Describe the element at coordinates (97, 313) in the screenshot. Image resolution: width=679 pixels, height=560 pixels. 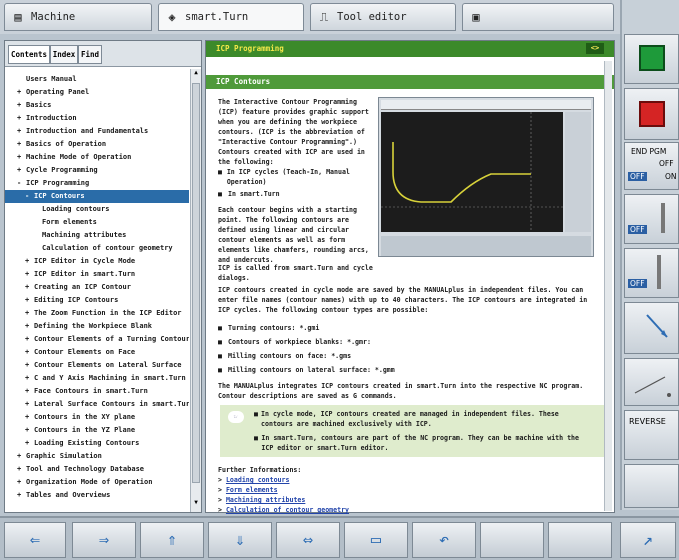
I see `tree-item: + The Zoom Function in the ICP Editor` at that location.